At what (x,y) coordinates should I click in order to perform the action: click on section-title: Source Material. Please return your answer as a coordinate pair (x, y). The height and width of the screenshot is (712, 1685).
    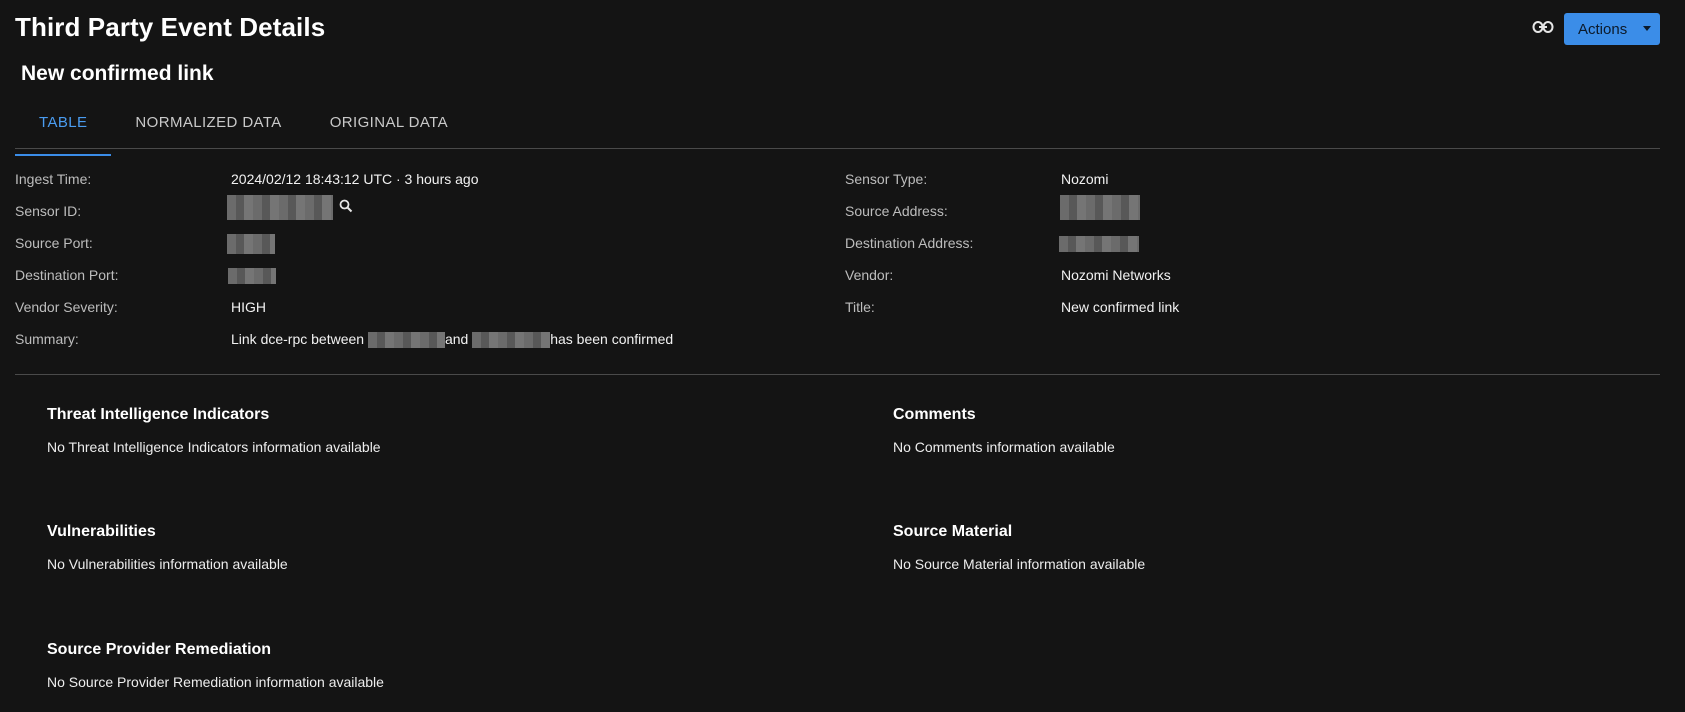
    Looking at the image, I should click on (953, 531).